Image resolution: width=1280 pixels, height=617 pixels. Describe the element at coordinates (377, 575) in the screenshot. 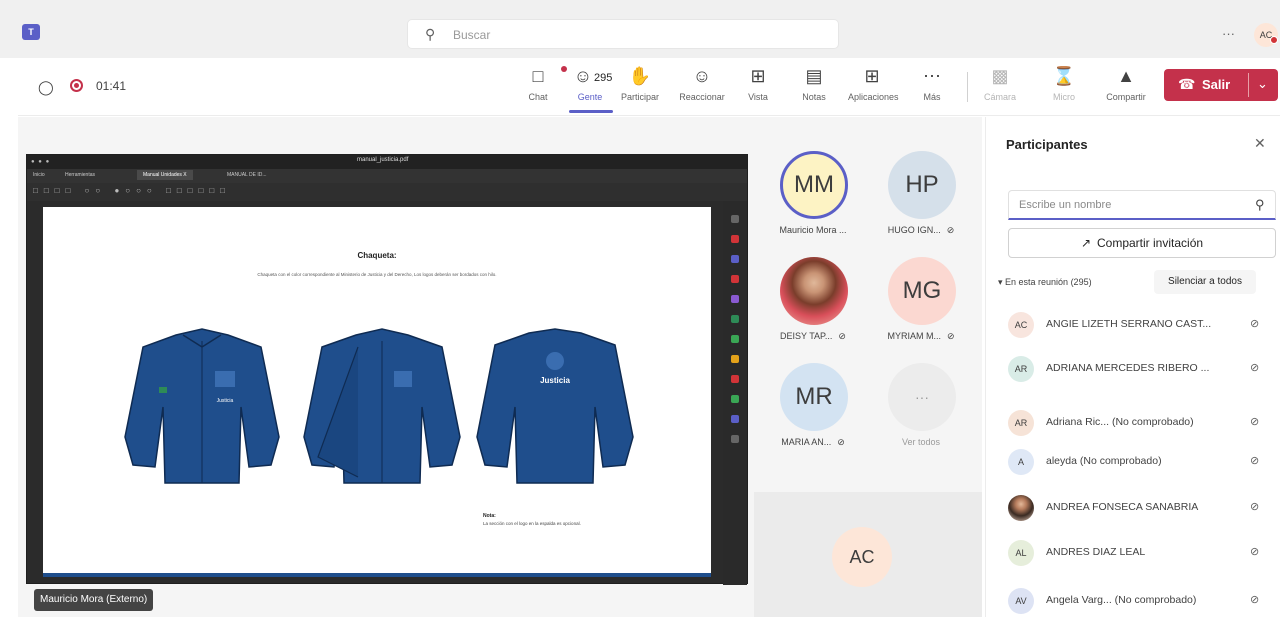

I see `doc-footer-bar` at that location.